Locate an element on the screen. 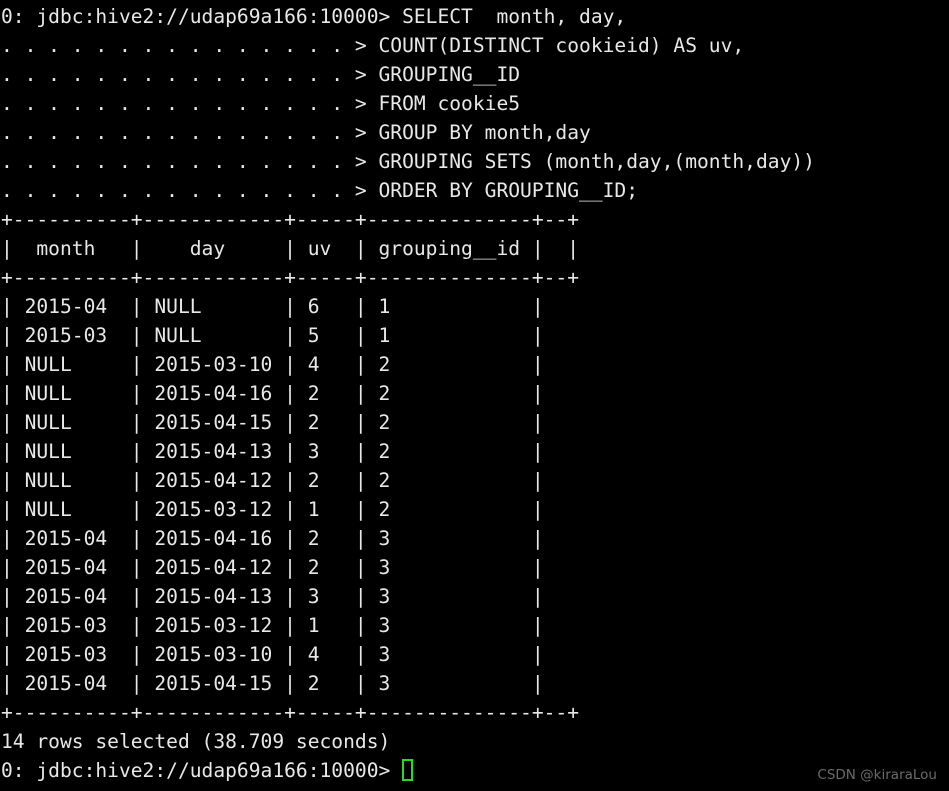 The width and height of the screenshot is (949, 791). prompt-text: 0: jdbc:hive2://udap69a166:10000> is located at coordinates (202, 770).